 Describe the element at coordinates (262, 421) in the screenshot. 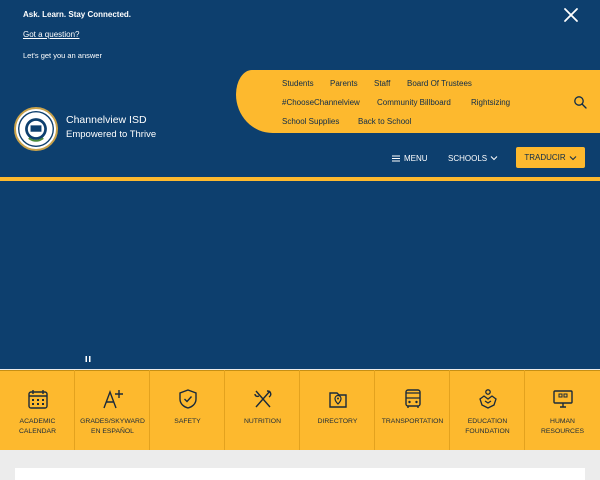

I see `quicklink-label: NUTRITION` at that location.